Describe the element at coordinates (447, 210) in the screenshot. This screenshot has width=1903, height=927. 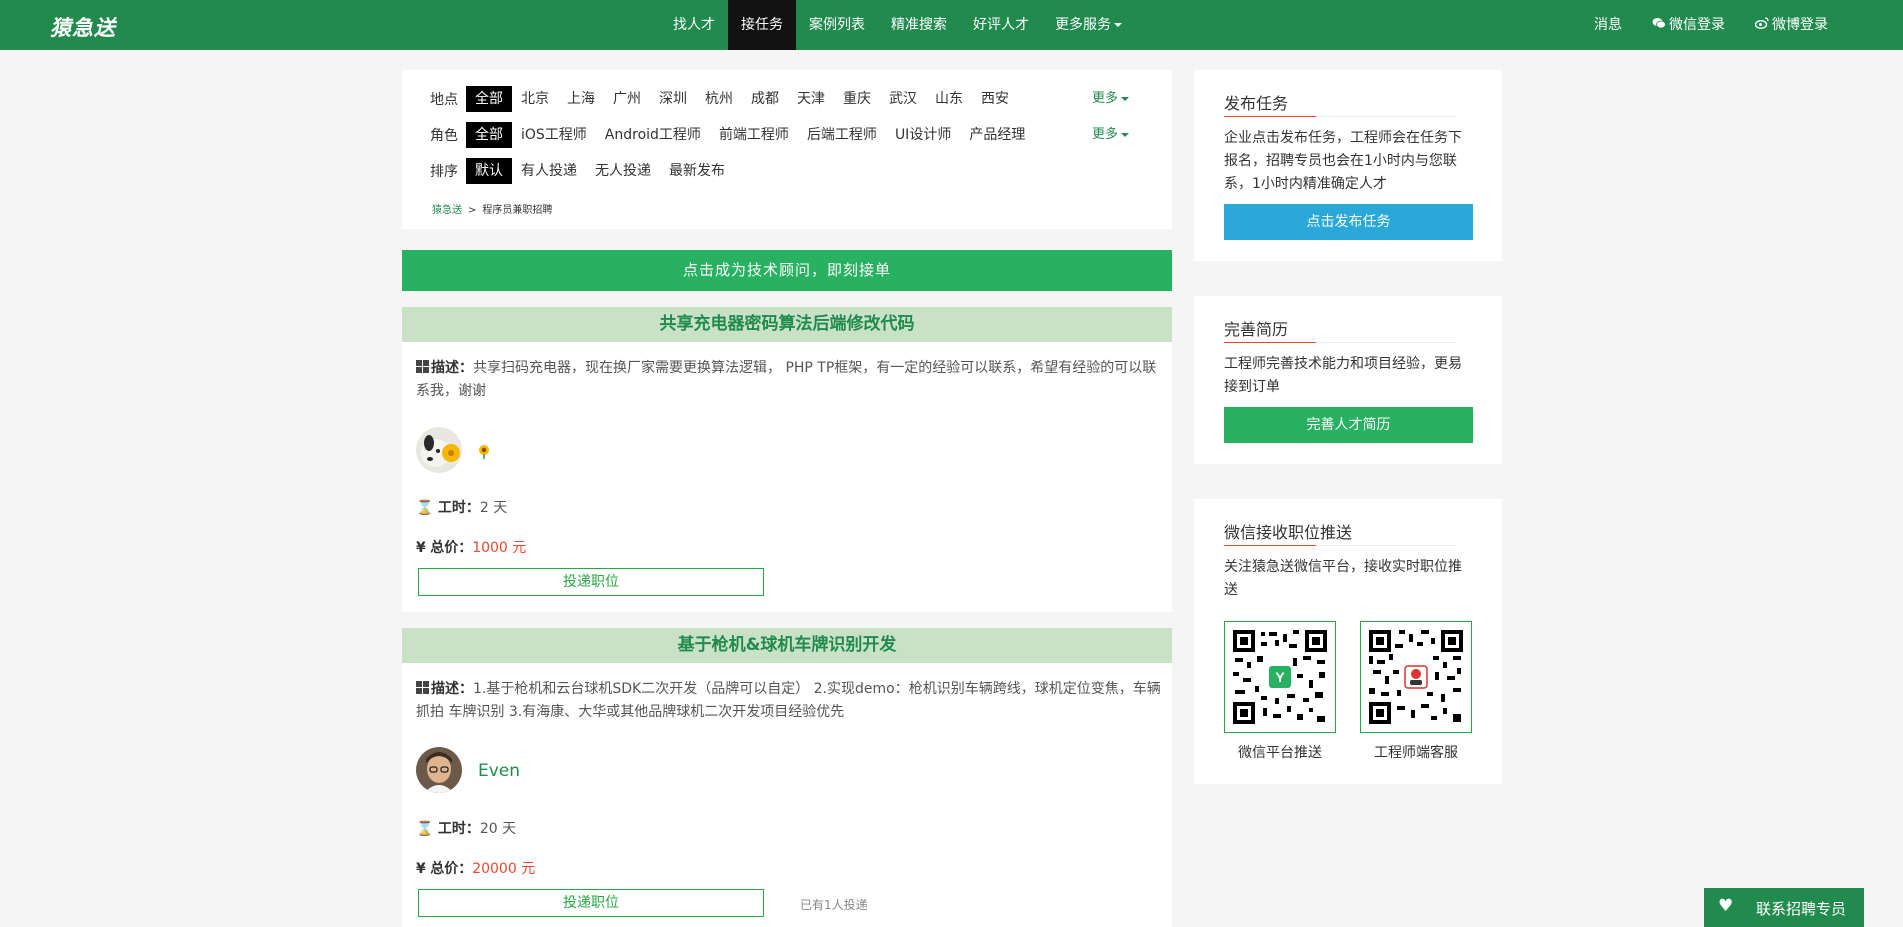
I see `breadcrumb-home-link: 猿急送` at that location.